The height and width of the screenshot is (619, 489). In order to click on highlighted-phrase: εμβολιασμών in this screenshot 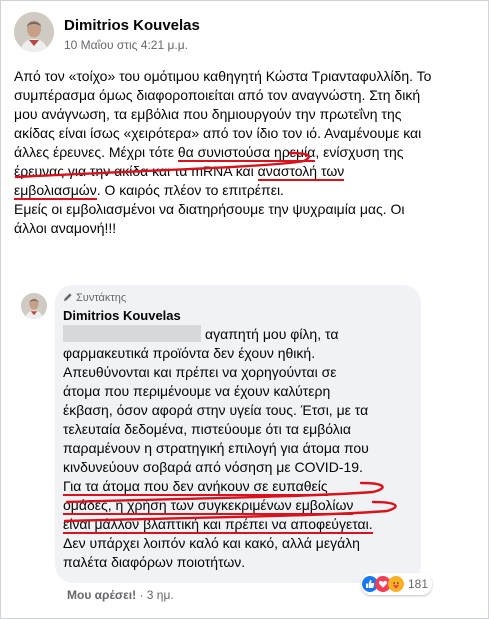, I will do `click(55, 191)`.